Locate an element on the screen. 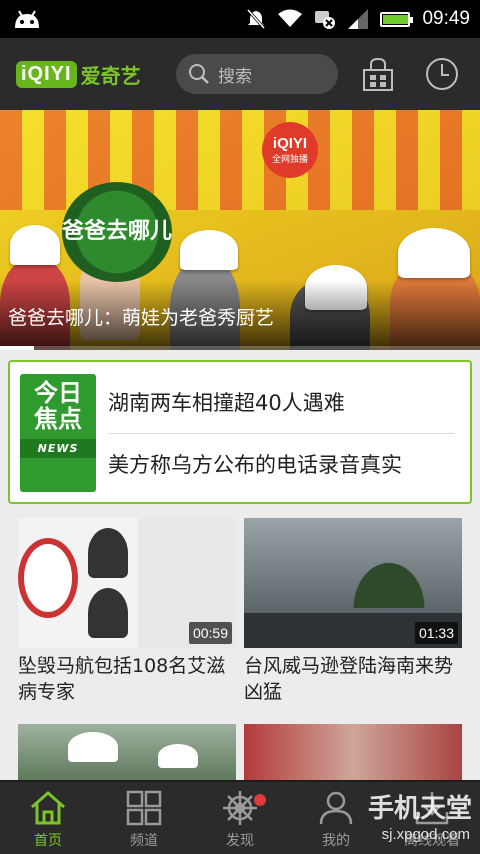 This screenshot has height=854, width=480. video-thumbnail: 01:33 is located at coordinates (353, 583).